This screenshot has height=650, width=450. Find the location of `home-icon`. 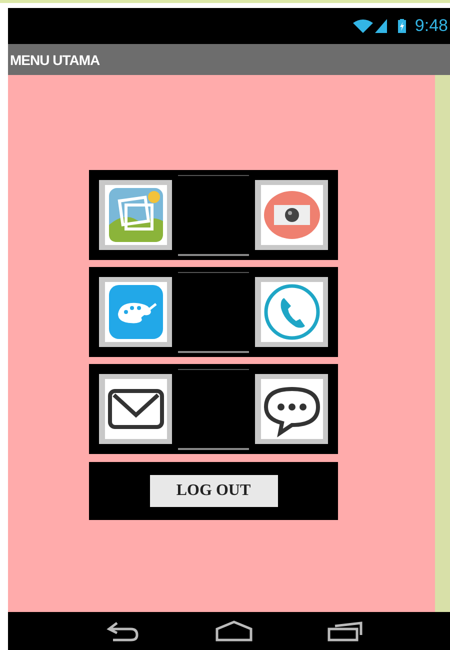

home-icon is located at coordinates (234, 631).